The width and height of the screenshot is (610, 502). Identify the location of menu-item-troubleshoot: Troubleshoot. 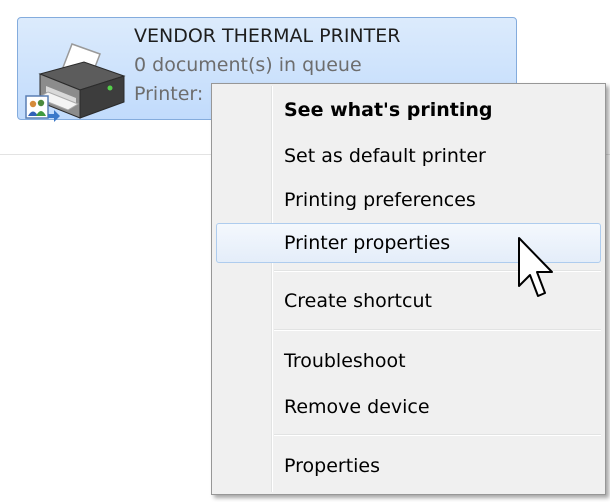
(408, 361).